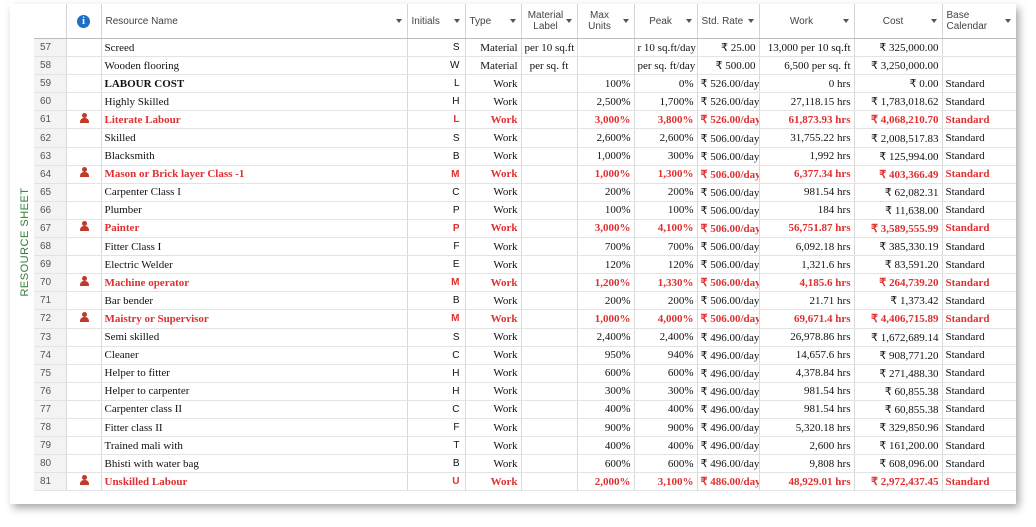  I want to click on peak-cell: 1,330%, so click(666, 283).